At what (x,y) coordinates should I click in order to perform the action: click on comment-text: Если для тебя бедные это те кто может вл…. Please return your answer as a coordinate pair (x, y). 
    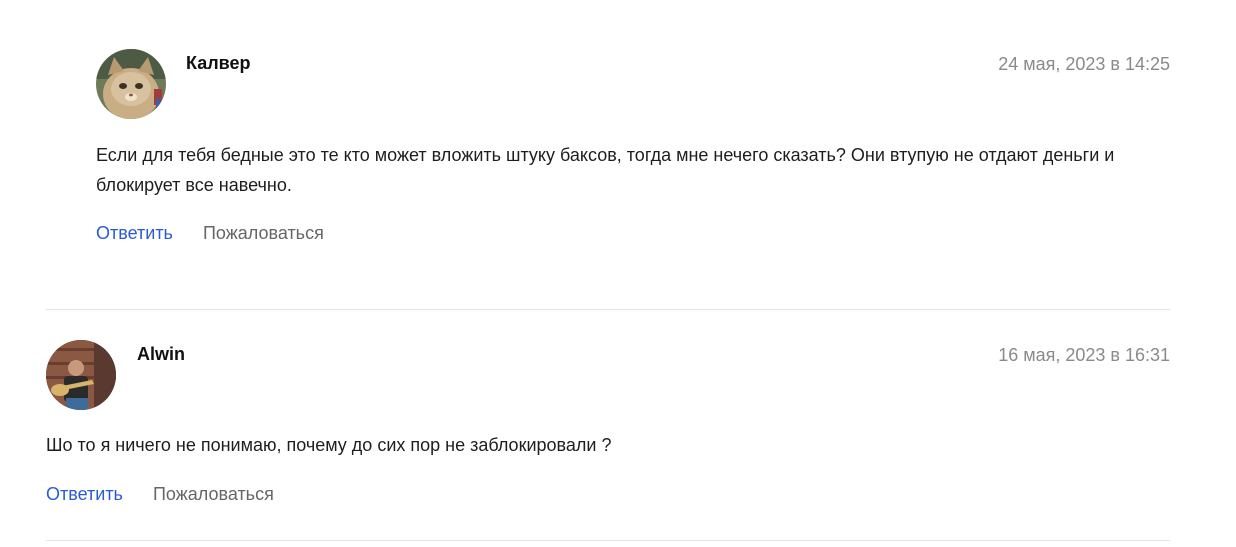
    Looking at the image, I should click on (605, 170).